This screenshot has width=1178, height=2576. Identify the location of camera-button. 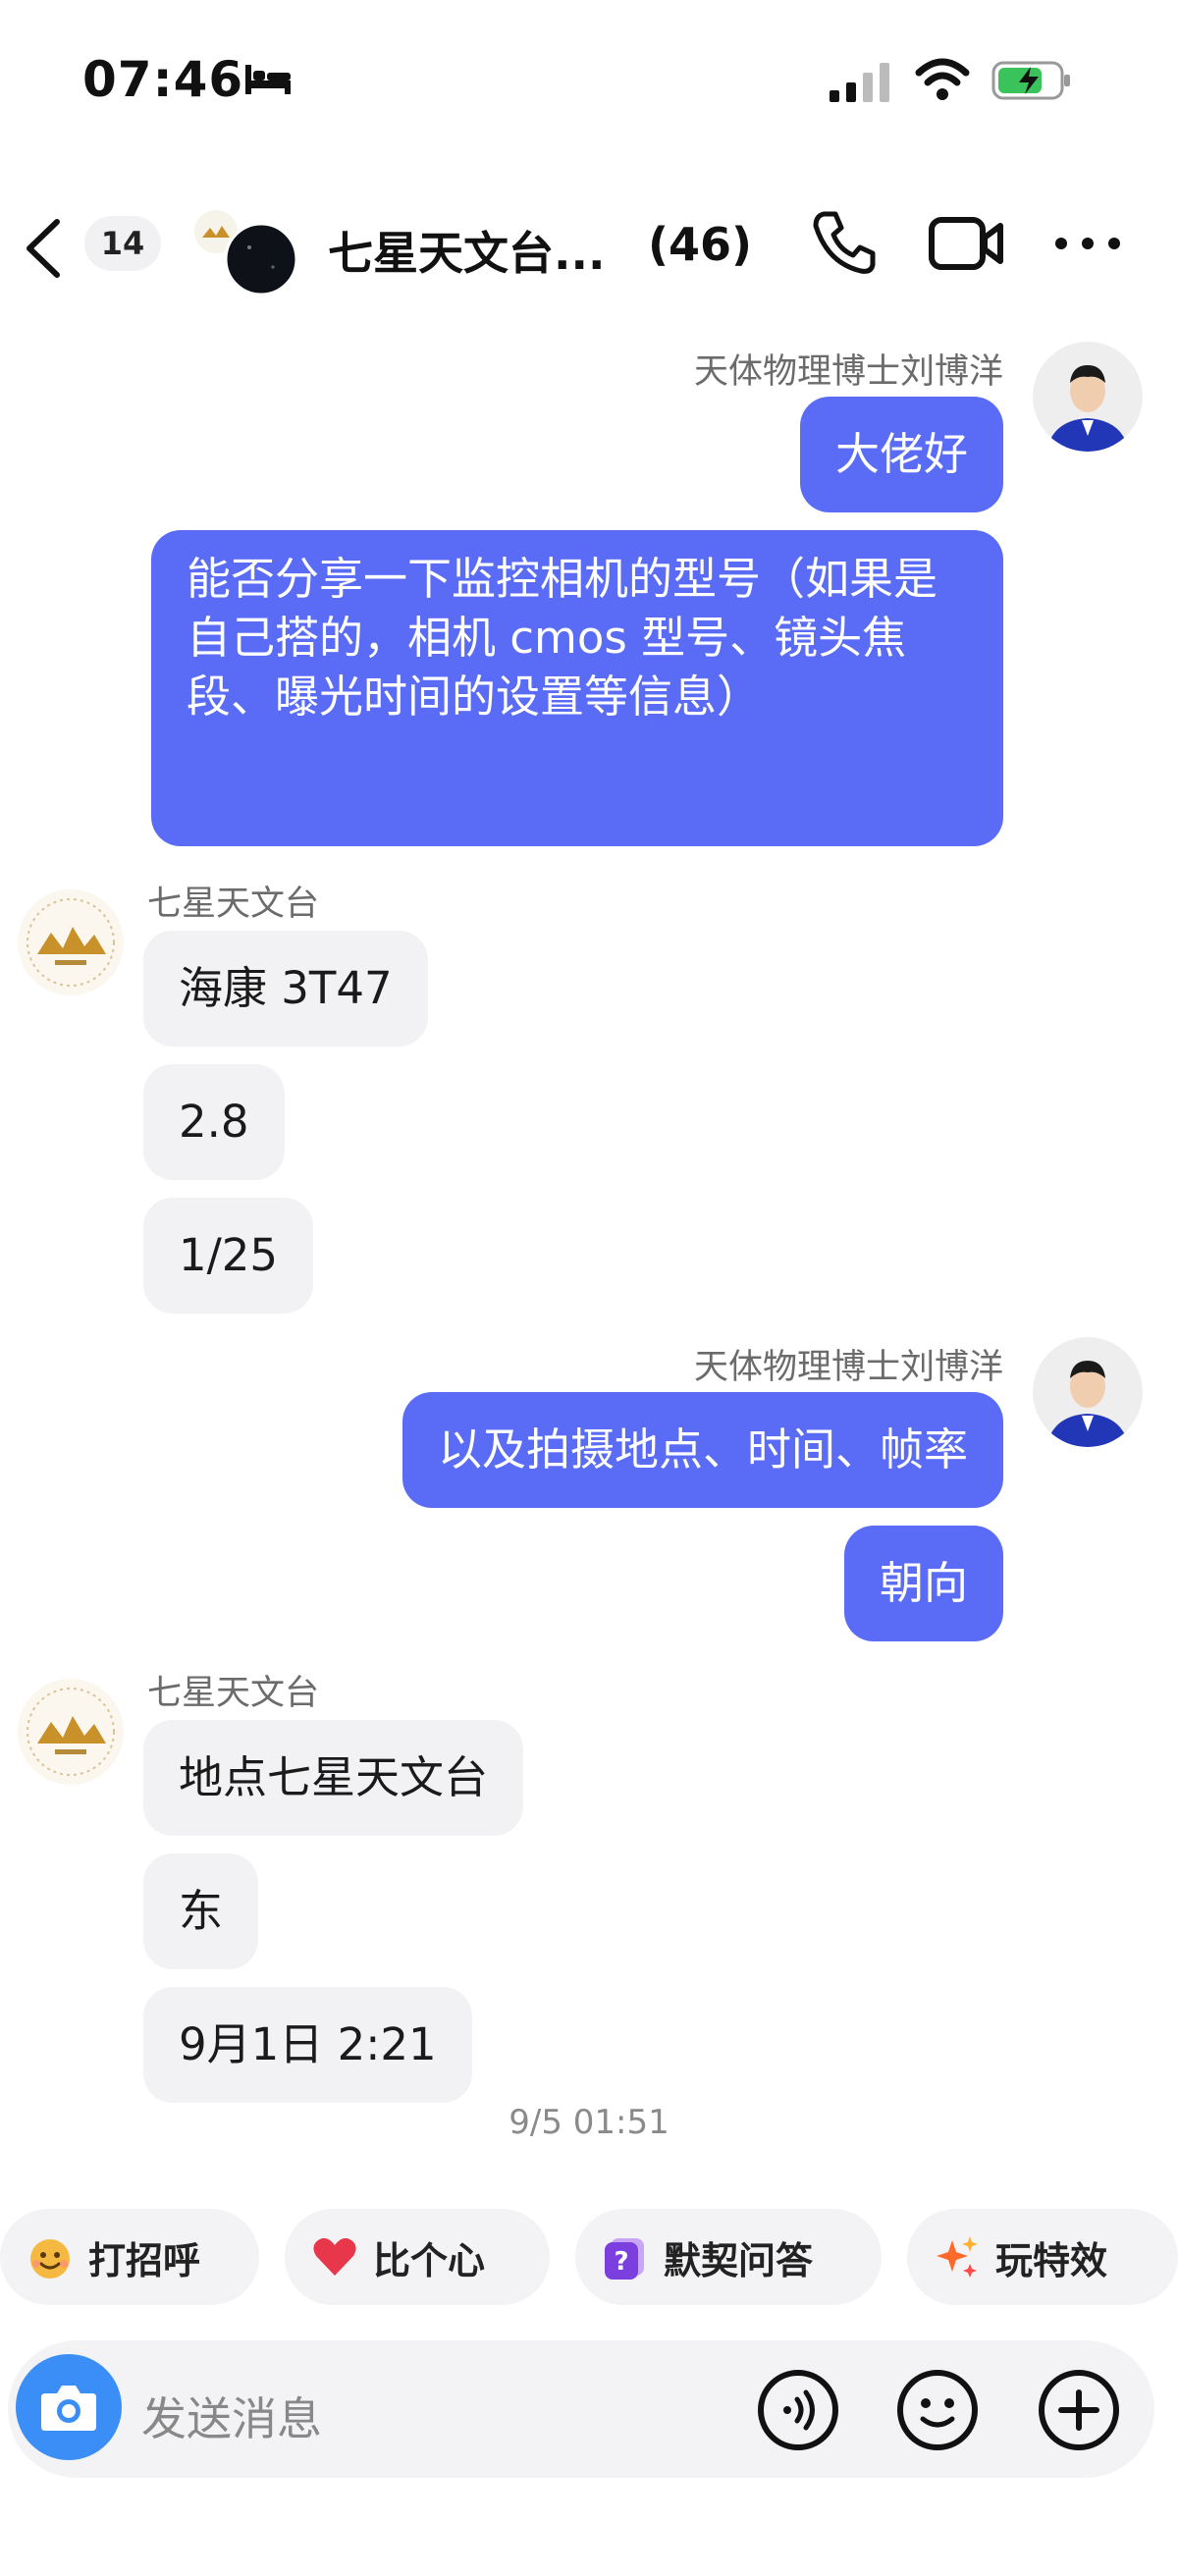
(69, 2407).